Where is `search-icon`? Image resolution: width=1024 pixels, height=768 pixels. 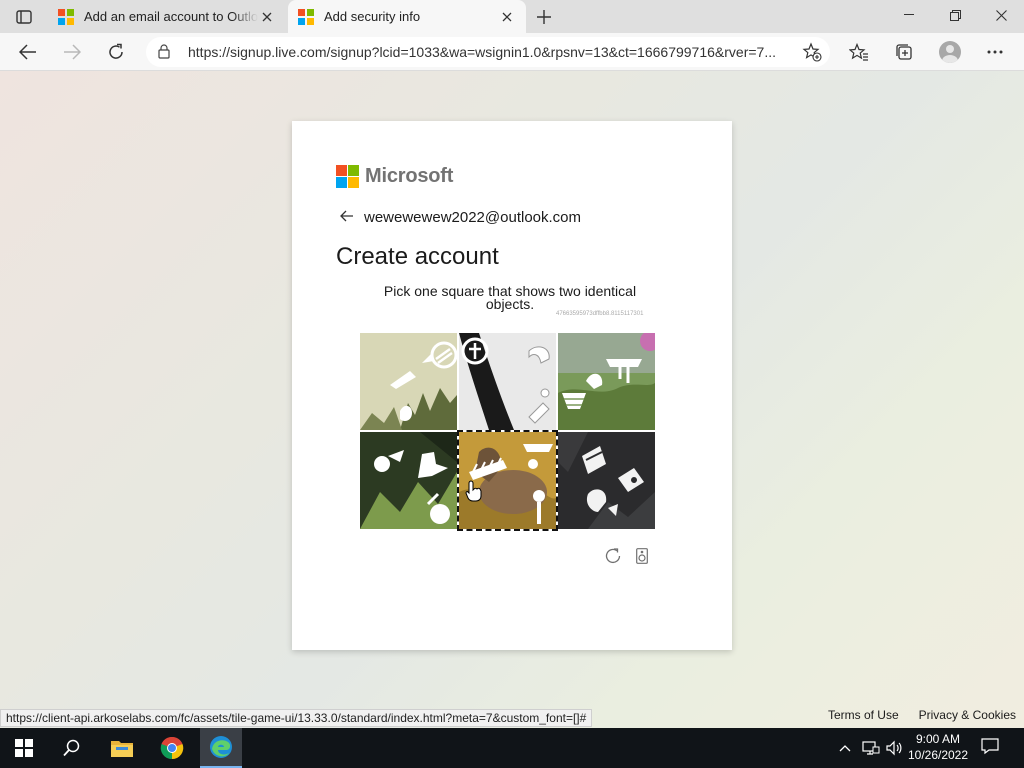 search-icon is located at coordinates (72, 748).